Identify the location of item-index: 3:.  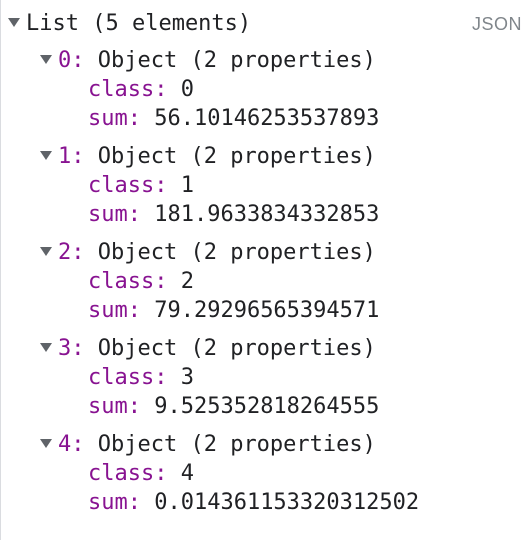
(71, 348).